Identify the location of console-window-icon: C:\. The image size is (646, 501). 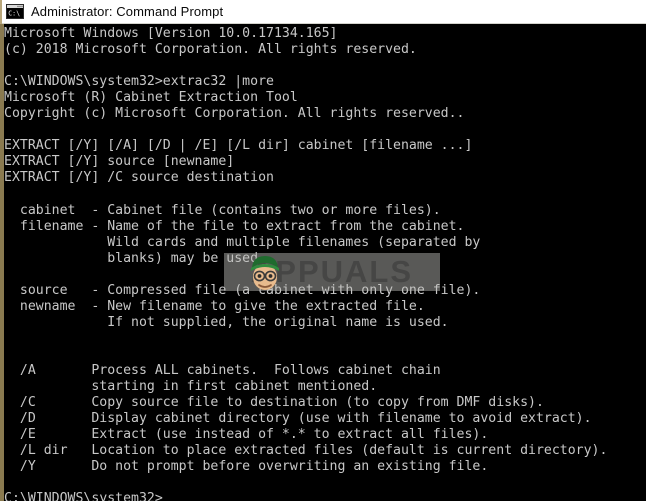
(15, 11).